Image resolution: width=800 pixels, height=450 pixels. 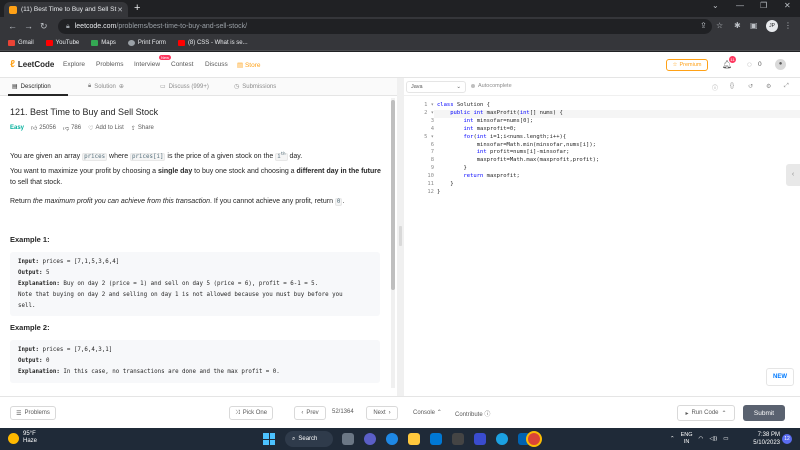 What do you see at coordinates (458, 439) in the screenshot?
I see `store-app-icon` at bounding box center [458, 439].